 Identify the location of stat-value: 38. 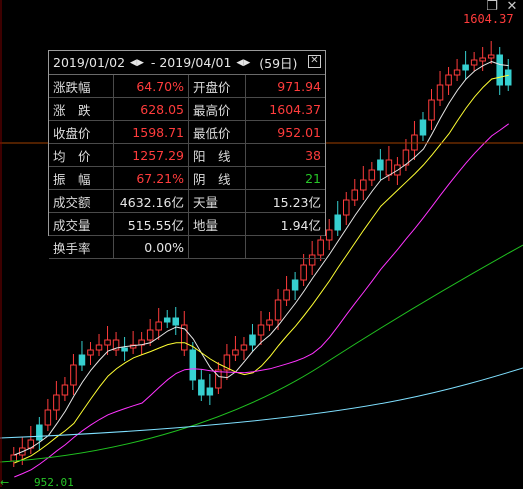
(285, 155).